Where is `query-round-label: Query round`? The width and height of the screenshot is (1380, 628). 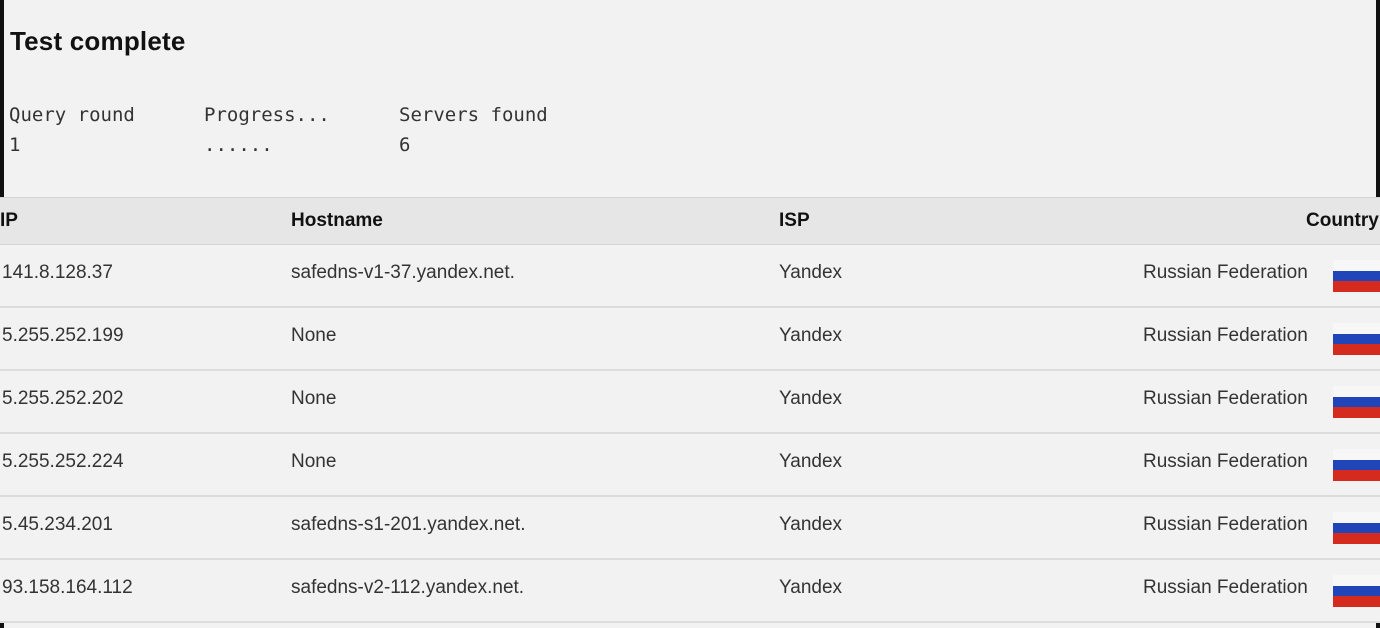 query-round-label: Query round is located at coordinates (72, 115).